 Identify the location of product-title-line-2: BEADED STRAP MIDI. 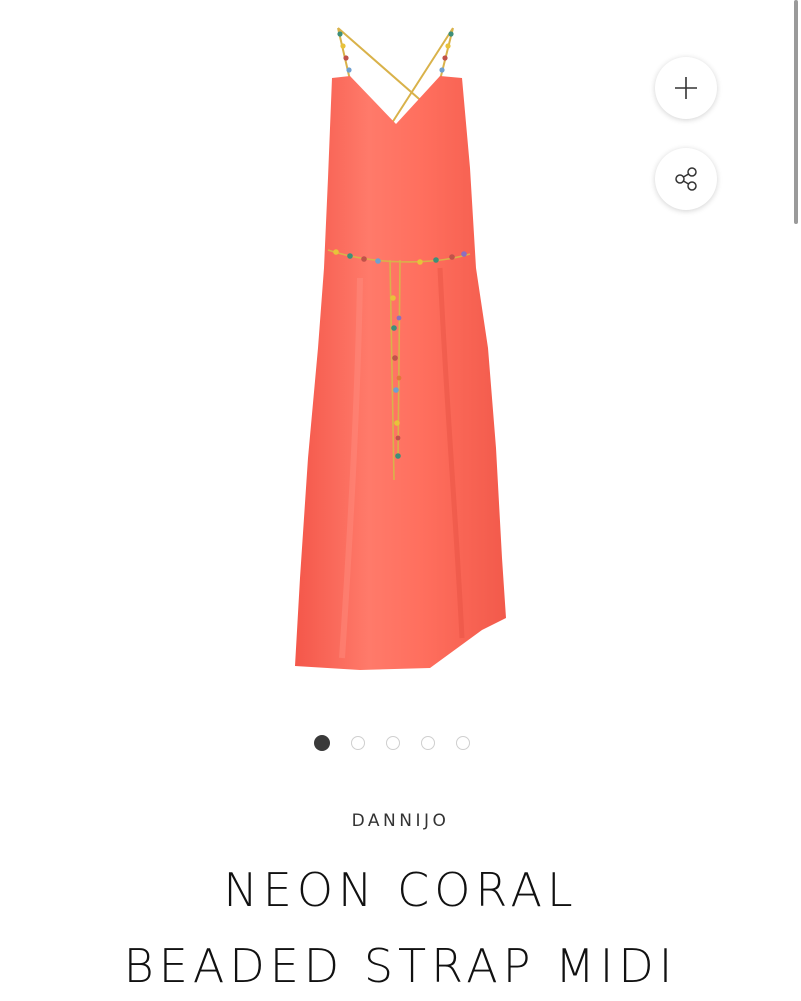
(400, 966).